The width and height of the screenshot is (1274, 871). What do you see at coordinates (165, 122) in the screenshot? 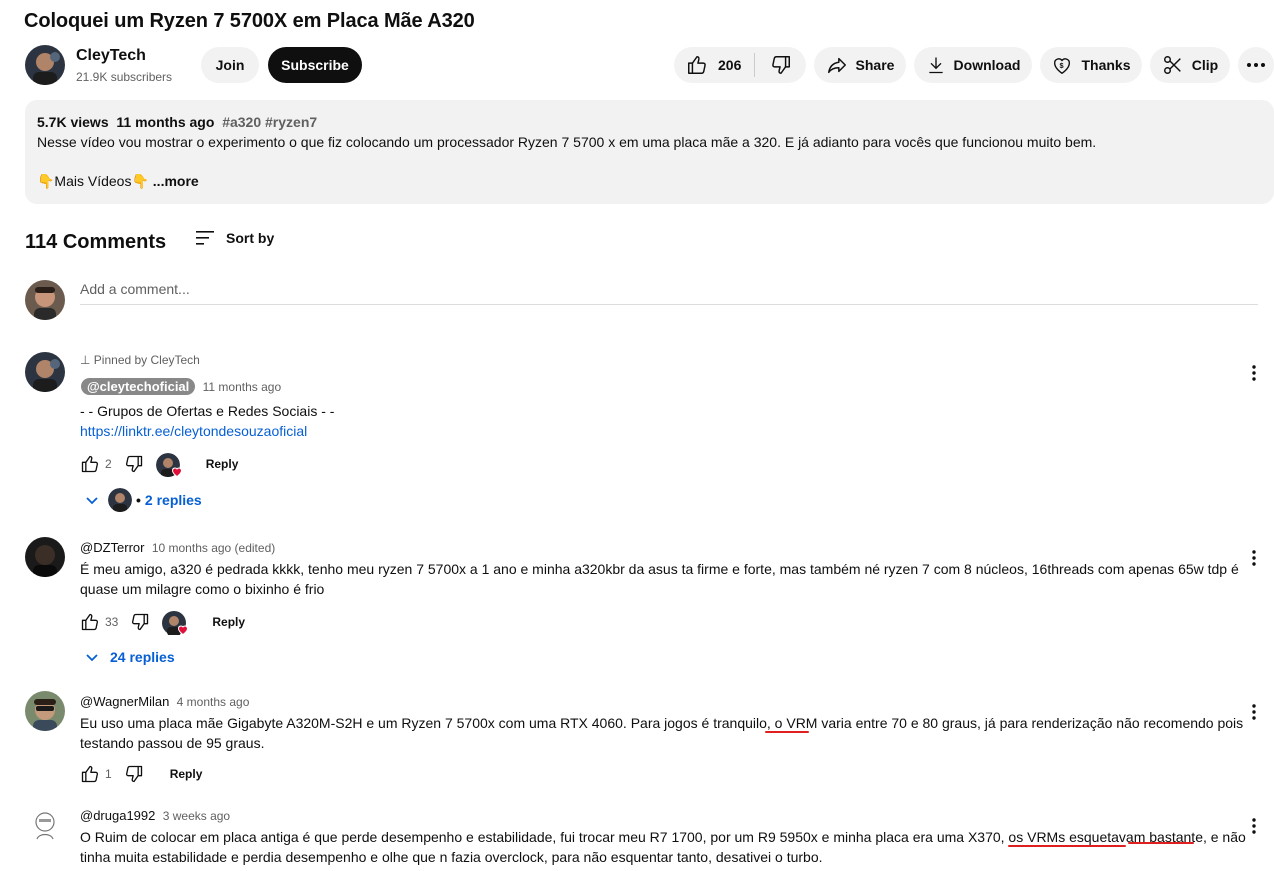
I see `upload-age: 11 months ago` at bounding box center [165, 122].